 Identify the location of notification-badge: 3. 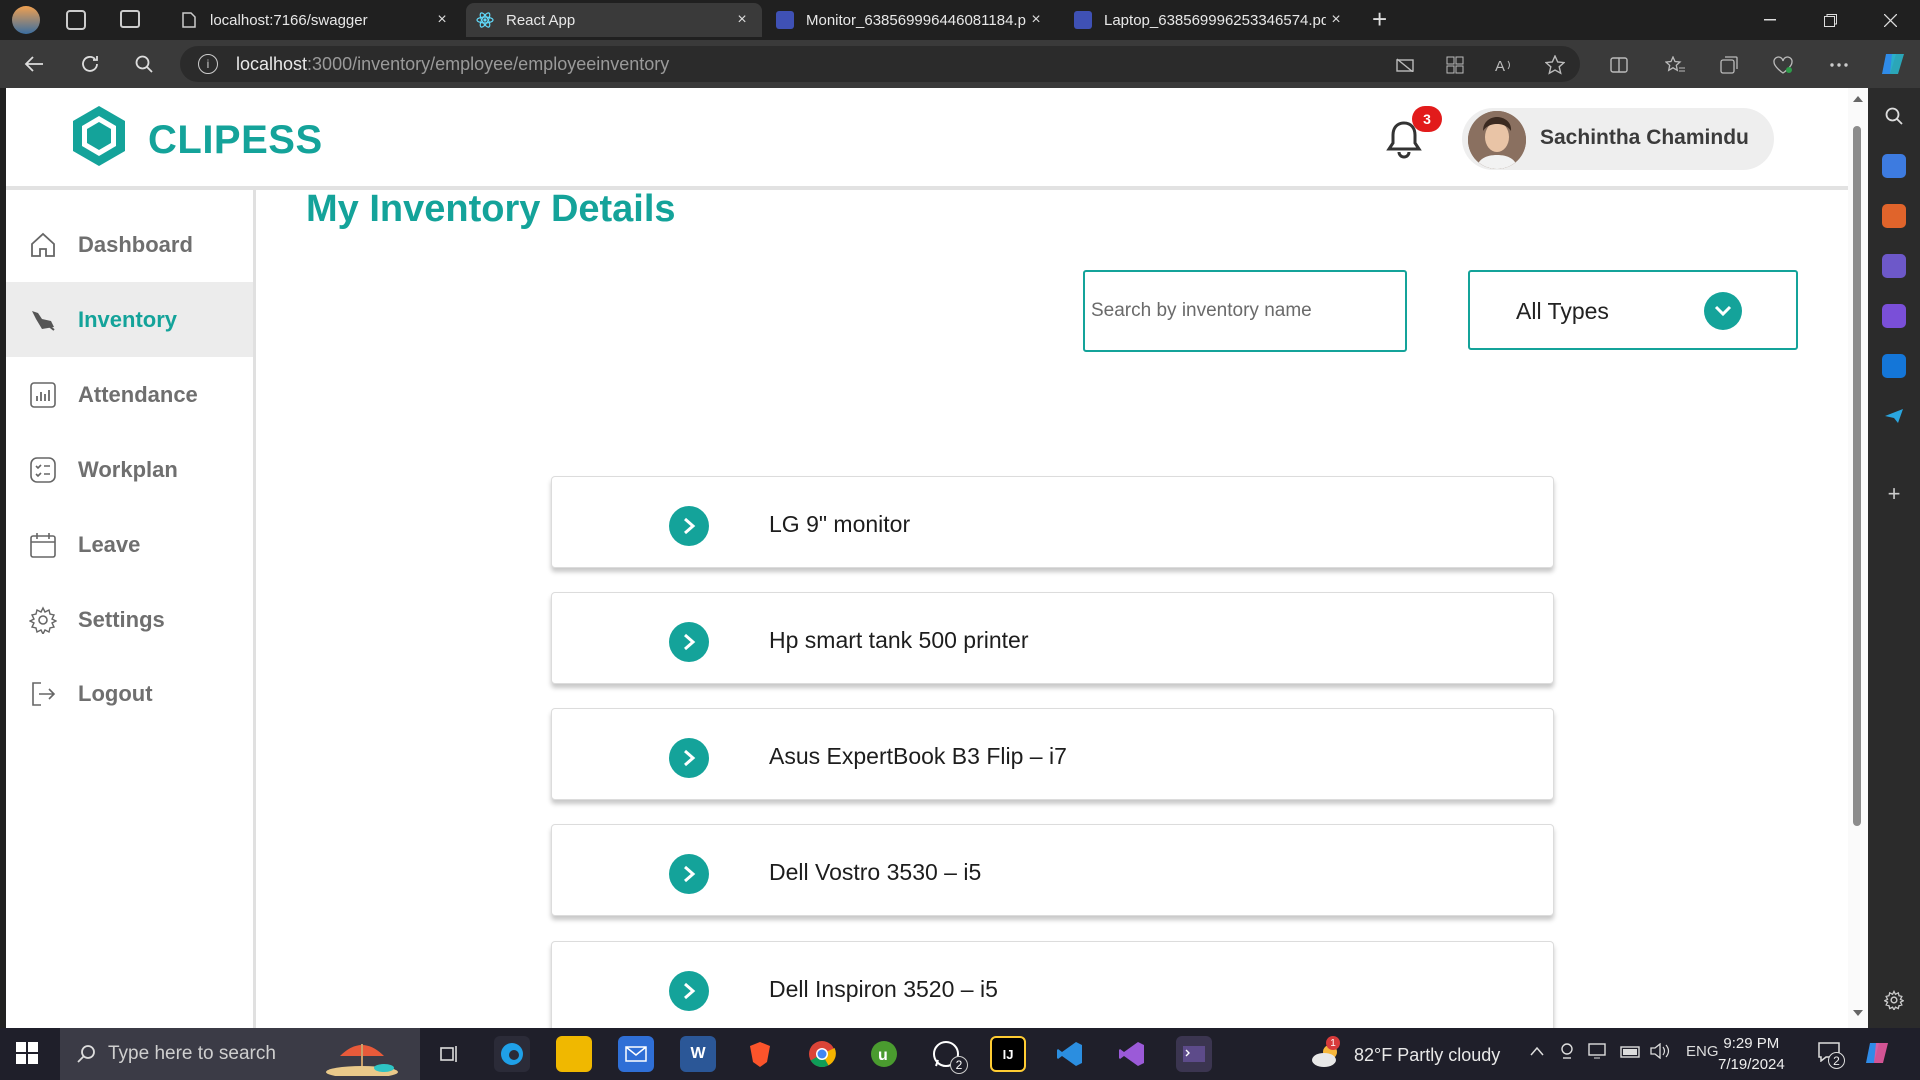
(1427, 119).